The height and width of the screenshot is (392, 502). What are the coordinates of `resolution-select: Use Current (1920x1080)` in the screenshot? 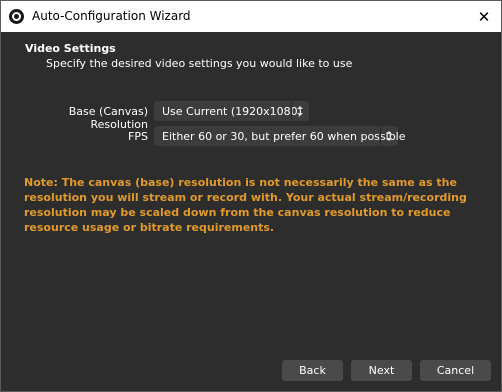 It's located at (231, 111).